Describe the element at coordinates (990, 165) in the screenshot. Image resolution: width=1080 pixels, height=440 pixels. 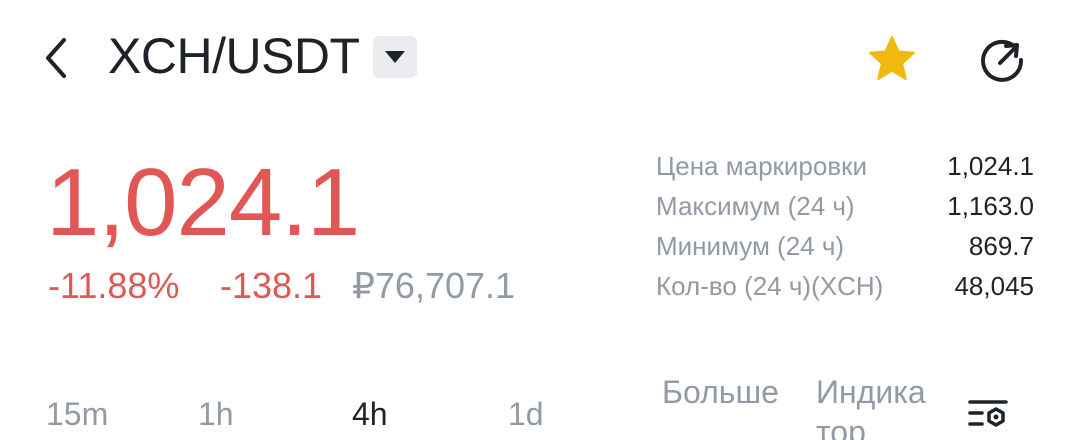
I see `stat-value: 1,024.1` at that location.